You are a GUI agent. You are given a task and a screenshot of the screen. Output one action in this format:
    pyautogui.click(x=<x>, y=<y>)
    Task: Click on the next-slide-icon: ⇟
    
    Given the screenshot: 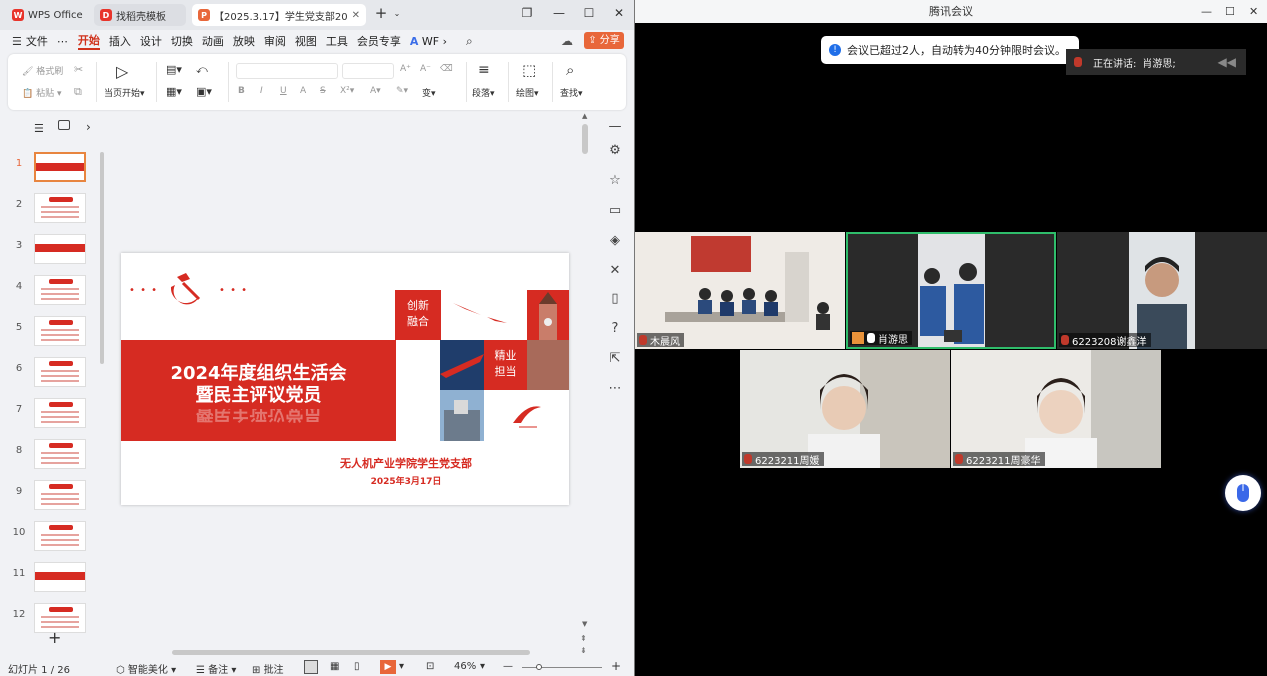 What is the action you would take?
    pyautogui.click(x=583, y=650)
    